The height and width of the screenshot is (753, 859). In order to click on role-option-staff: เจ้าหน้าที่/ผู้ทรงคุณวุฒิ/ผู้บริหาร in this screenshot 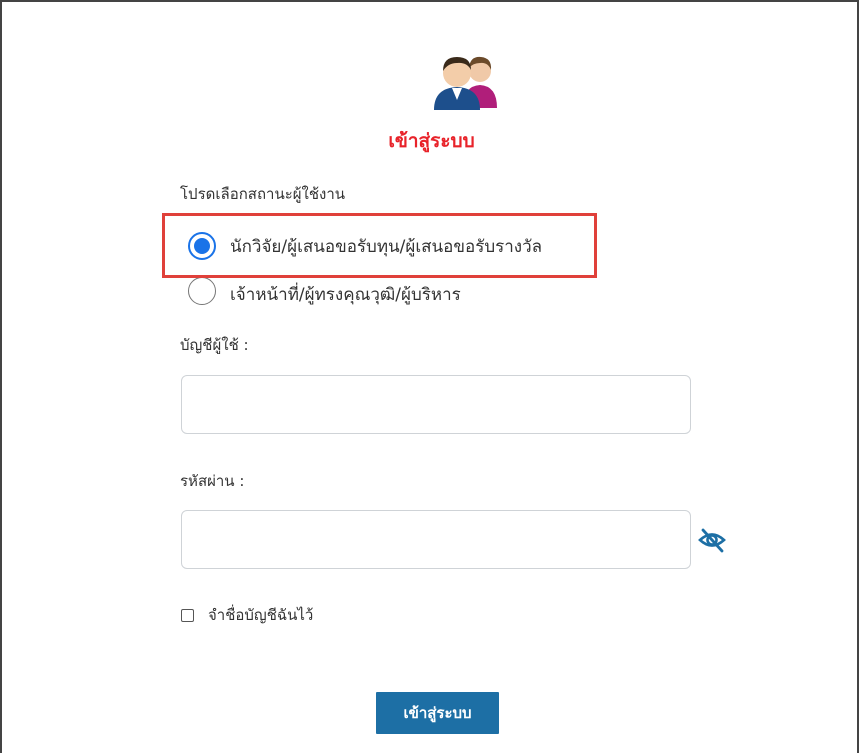, I will do `click(324, 290)`.